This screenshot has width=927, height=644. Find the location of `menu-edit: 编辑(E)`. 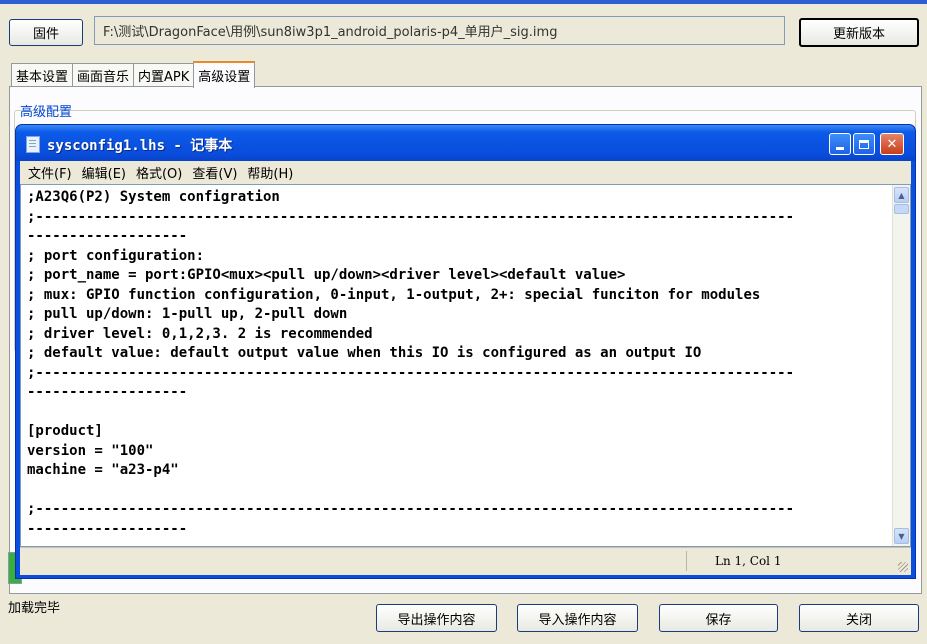

menu-edit: 编辑(E) is located at coordinates (104, 172).